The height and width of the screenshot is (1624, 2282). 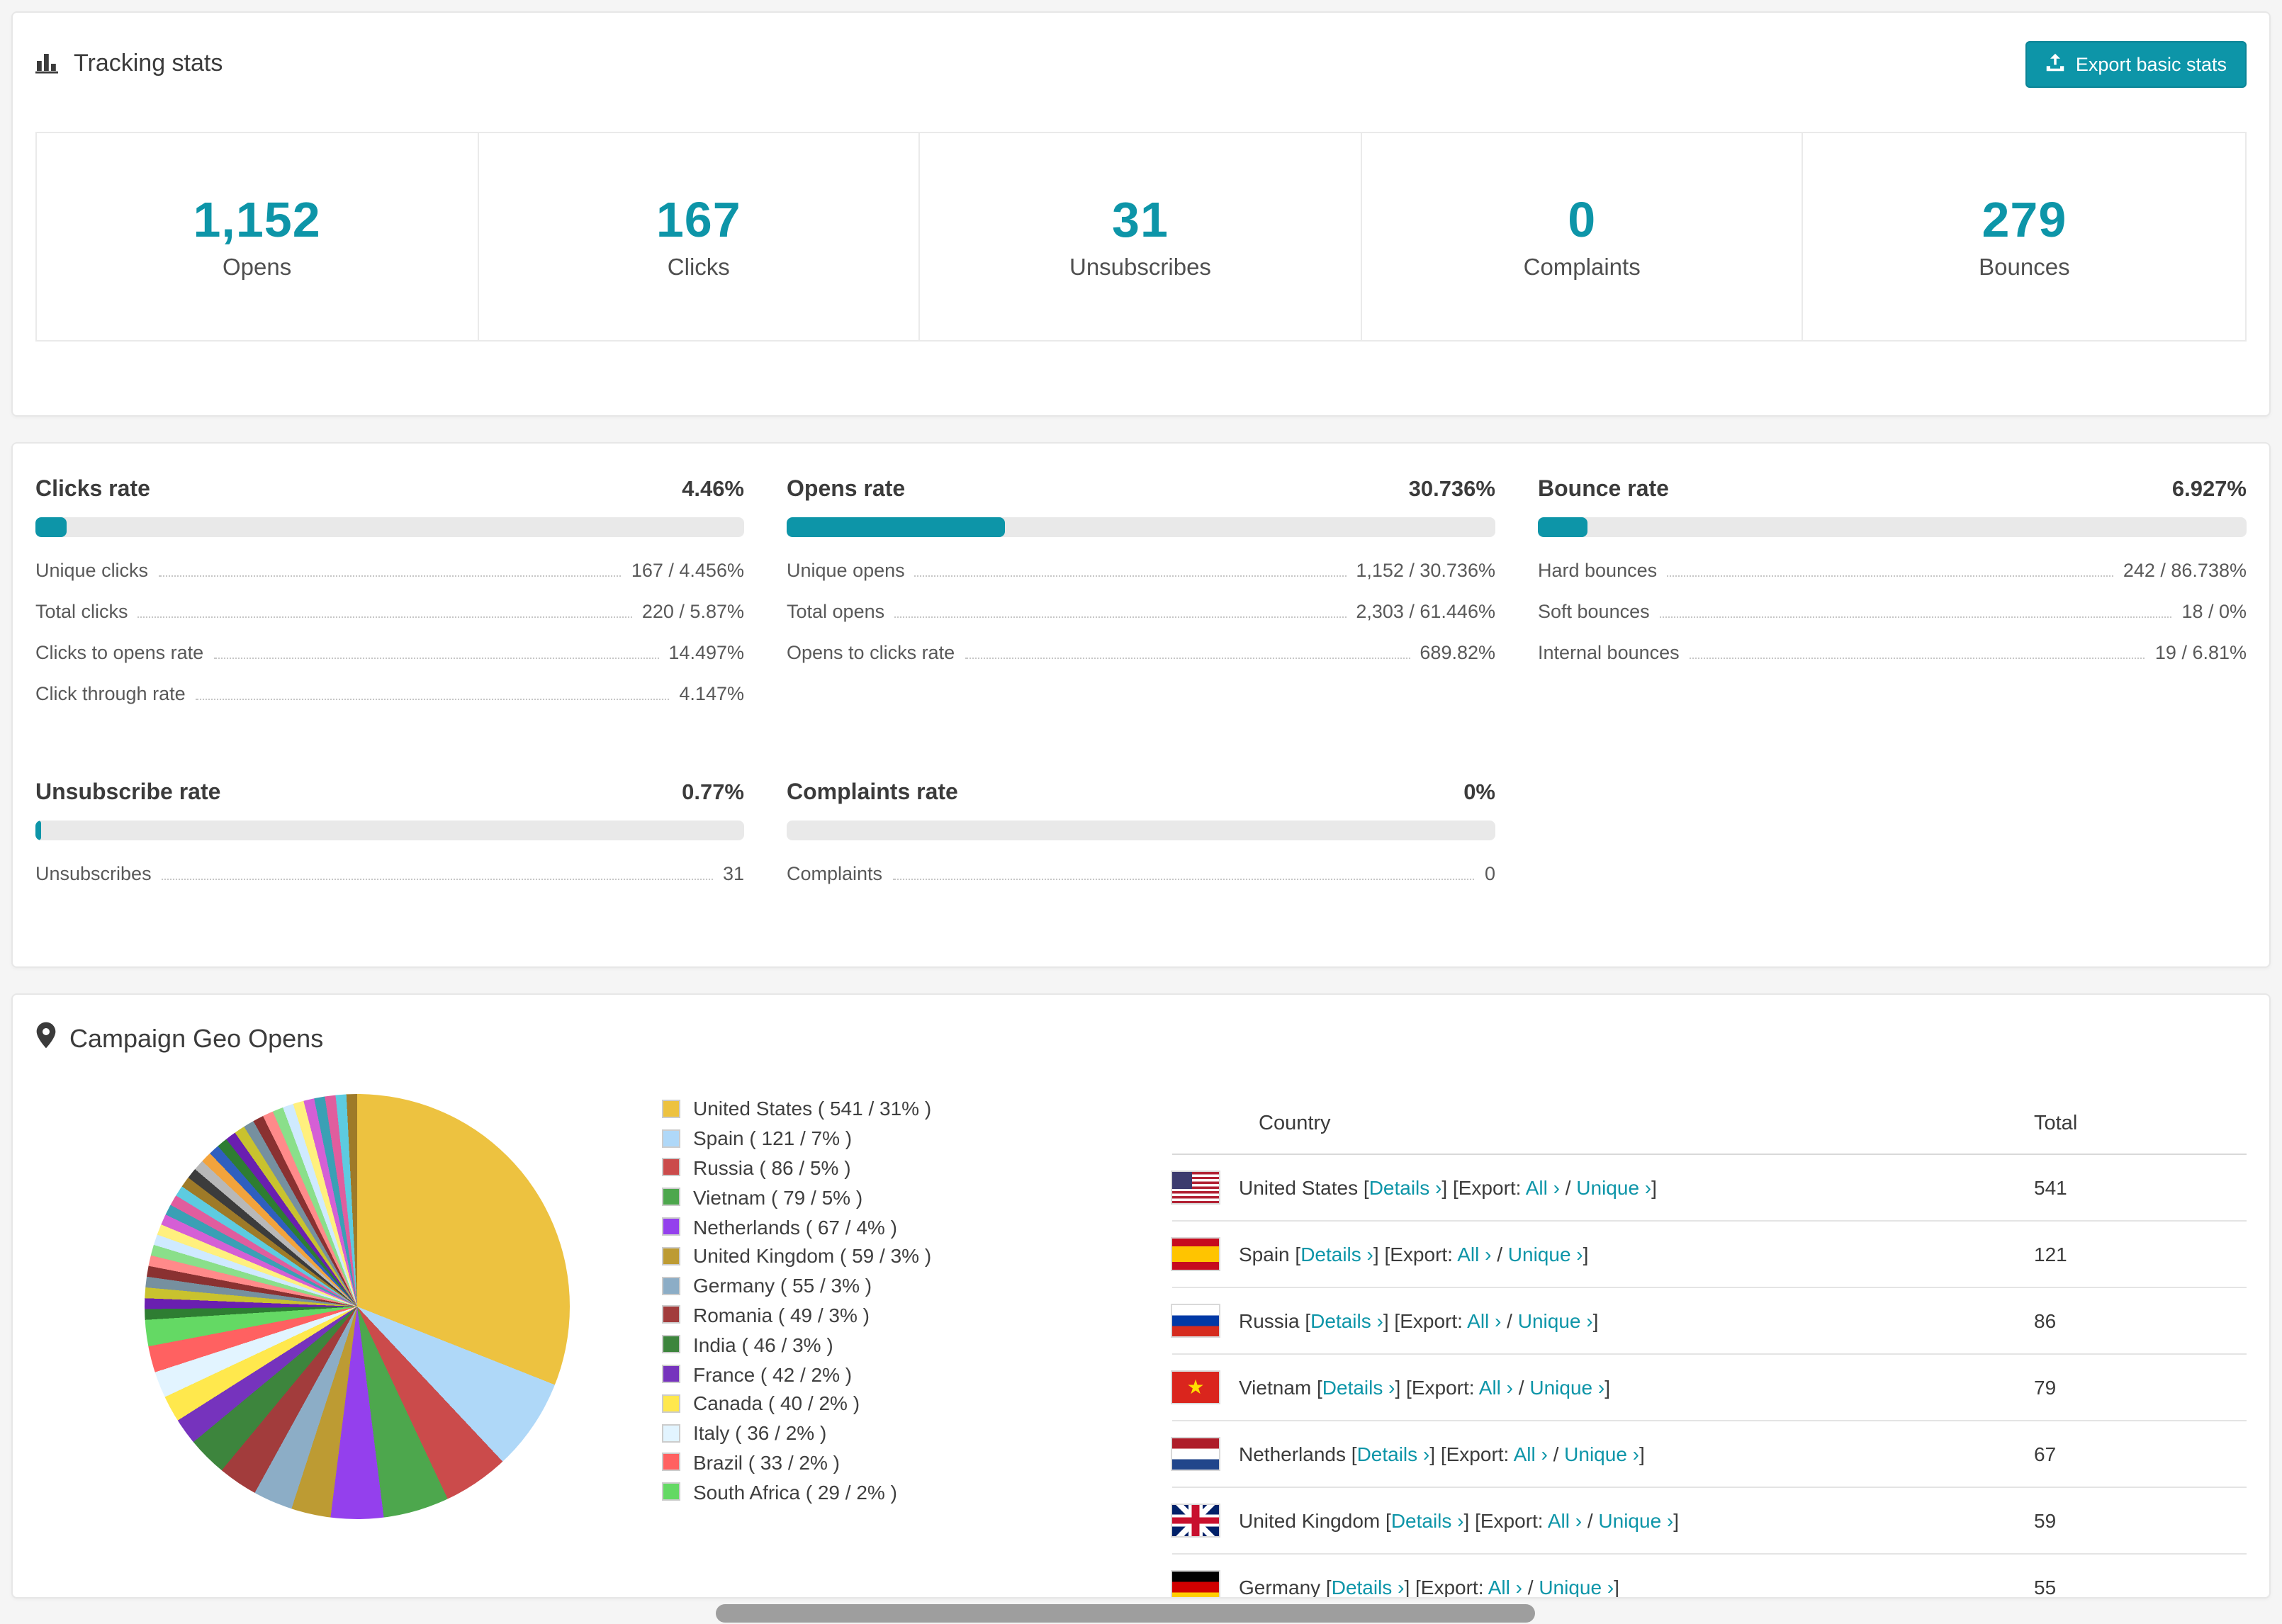 What do you see at coordinates (1269, 1321) in the screenshot?
I see `country-name: Russia` at bounding box center [1269, 1321].